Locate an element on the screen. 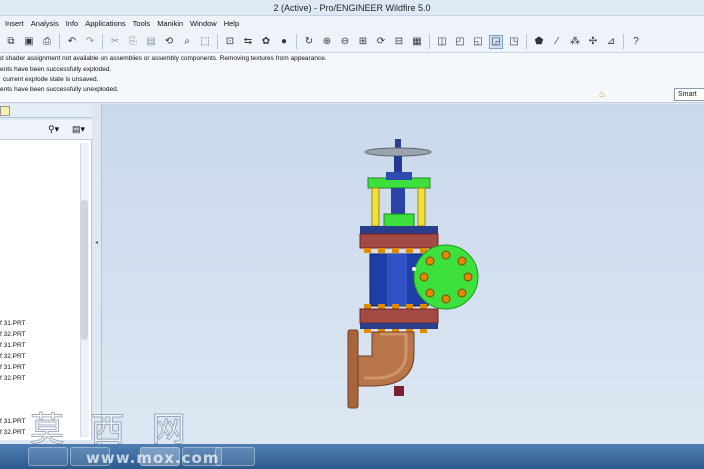 The image size is (704, 469). message-line: ents have been successfully unexploded. is located at coordinates (59, 89).